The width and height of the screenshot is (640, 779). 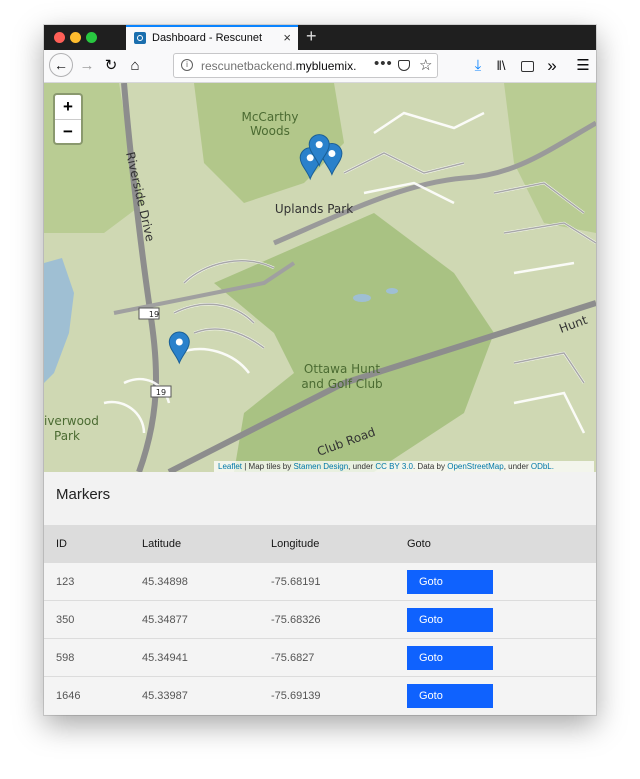 I want to click on library-icon: ‖\, so click(x=501, y=66).